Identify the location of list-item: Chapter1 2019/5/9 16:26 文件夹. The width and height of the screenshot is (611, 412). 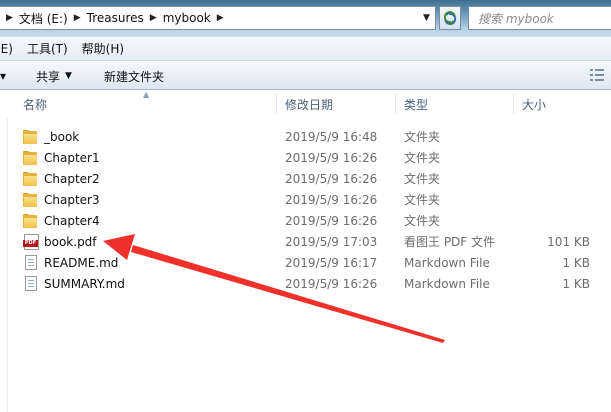
(305, 157).